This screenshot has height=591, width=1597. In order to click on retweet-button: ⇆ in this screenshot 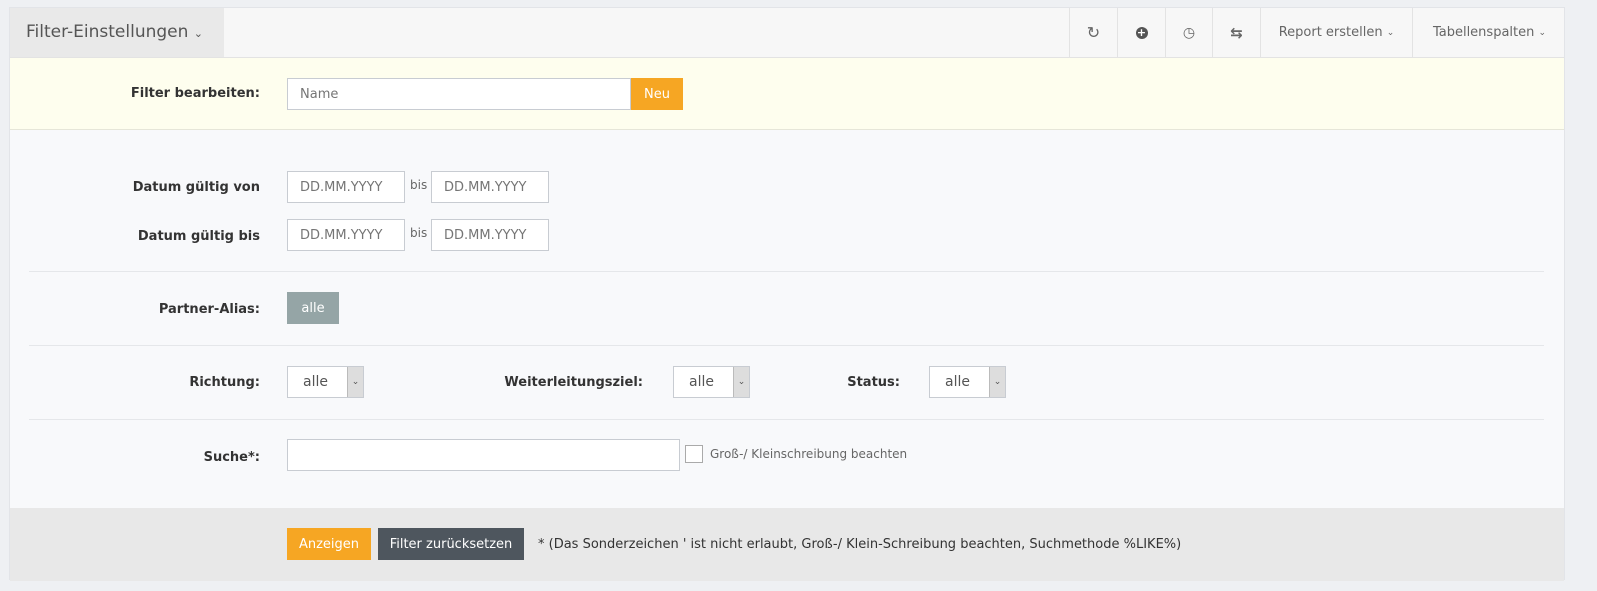, I will do `click(1236, 32)`.